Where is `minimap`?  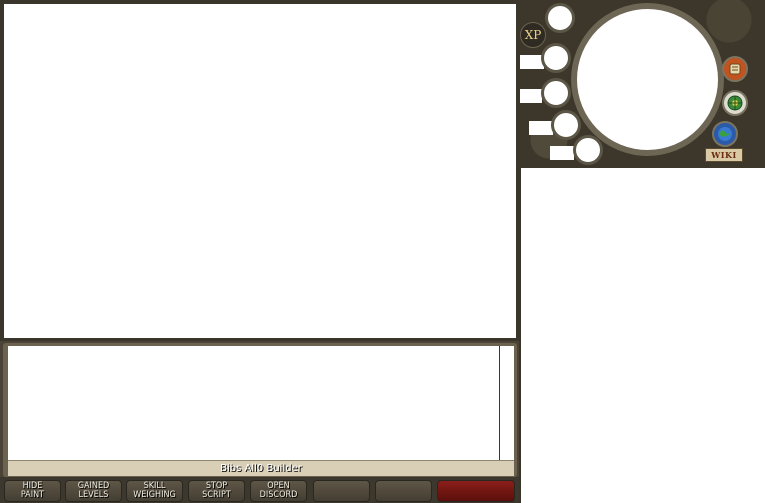 minimap is located at coordinates (647, 79).